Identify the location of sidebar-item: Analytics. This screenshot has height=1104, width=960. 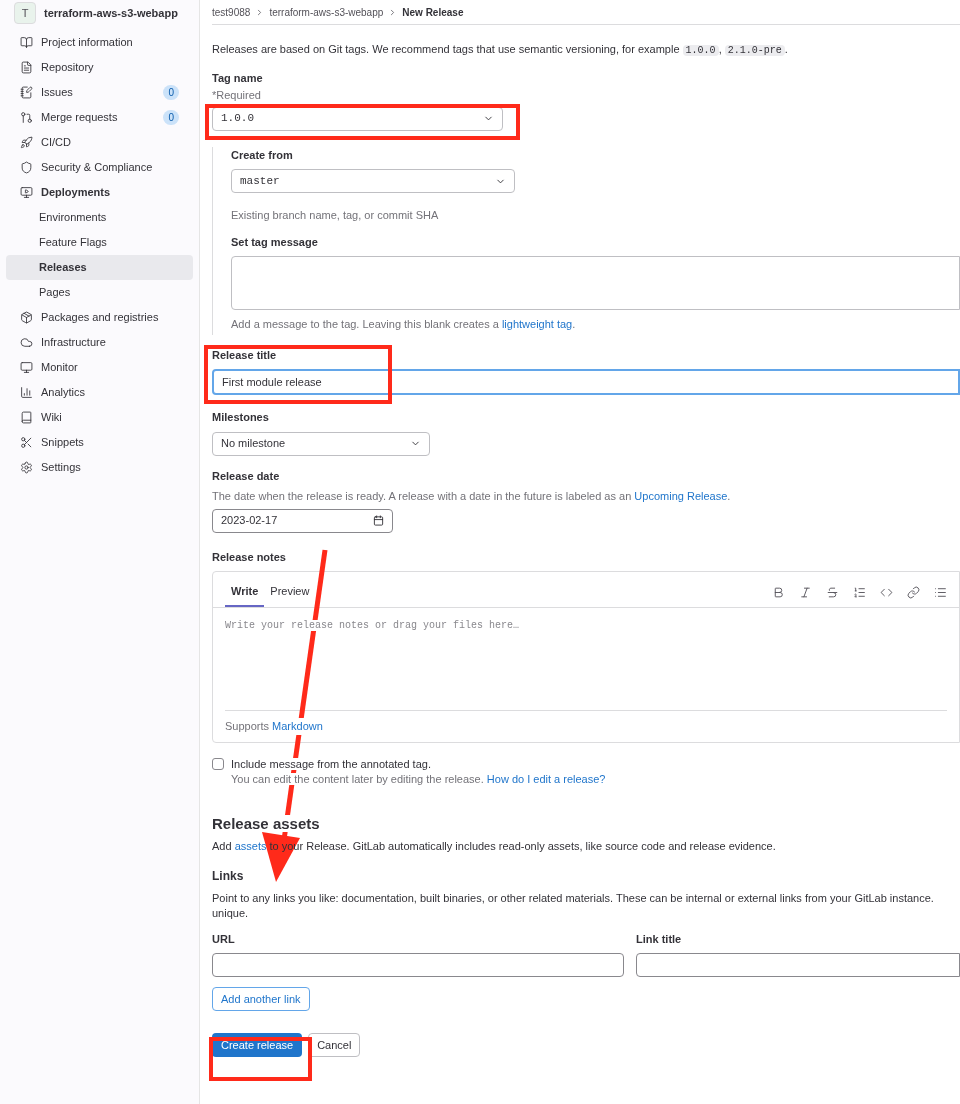
(99, 392).